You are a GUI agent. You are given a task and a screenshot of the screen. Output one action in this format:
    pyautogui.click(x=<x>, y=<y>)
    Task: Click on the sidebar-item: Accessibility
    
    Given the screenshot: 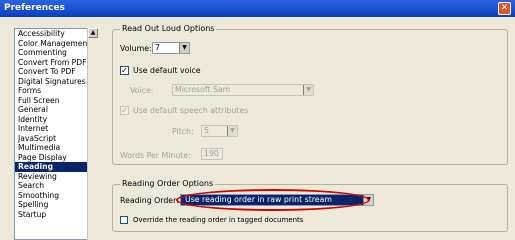 What is the action you would take?
    pyautogui.click(x=56, y=34)
    